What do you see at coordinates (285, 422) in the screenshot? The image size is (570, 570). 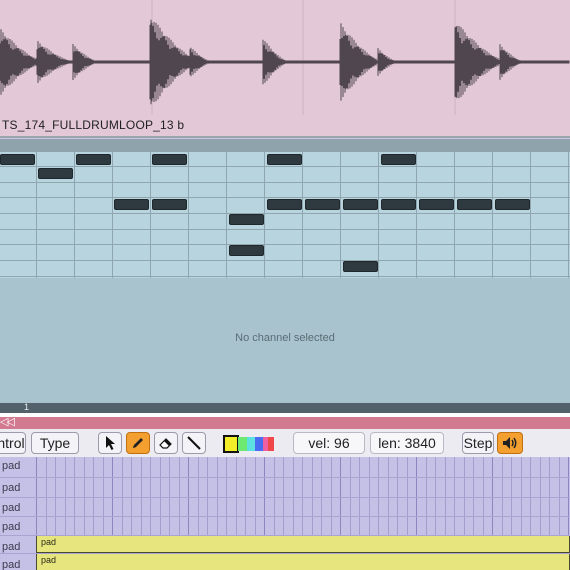 I see `resize-bar: ◁◁` at bounding box center [285, 422].